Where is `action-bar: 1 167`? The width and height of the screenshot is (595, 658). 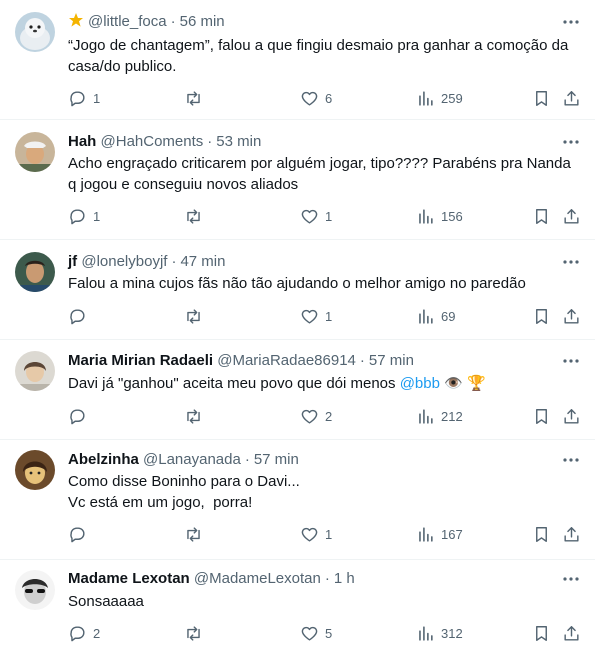 action-bar: 1 167 is located at coordinates (297, 534).